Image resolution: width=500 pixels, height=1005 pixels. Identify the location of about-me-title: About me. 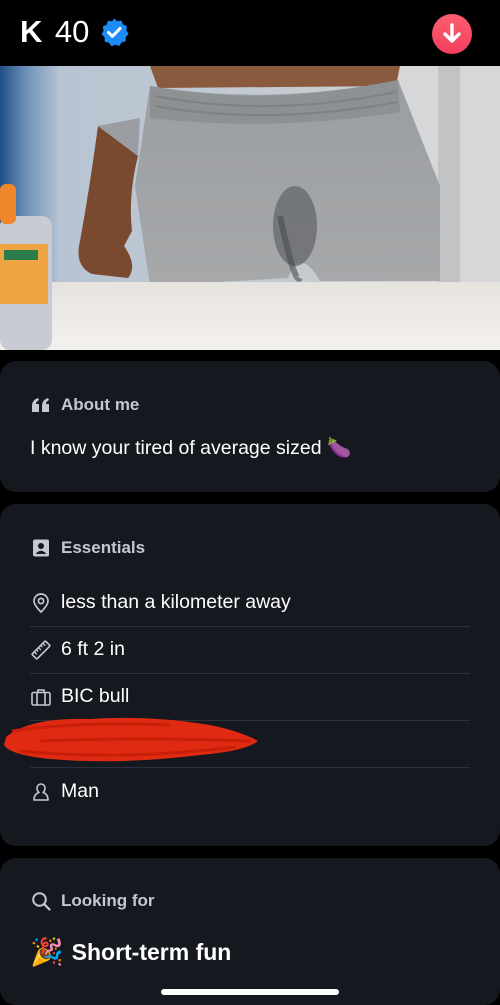
(100, 404).